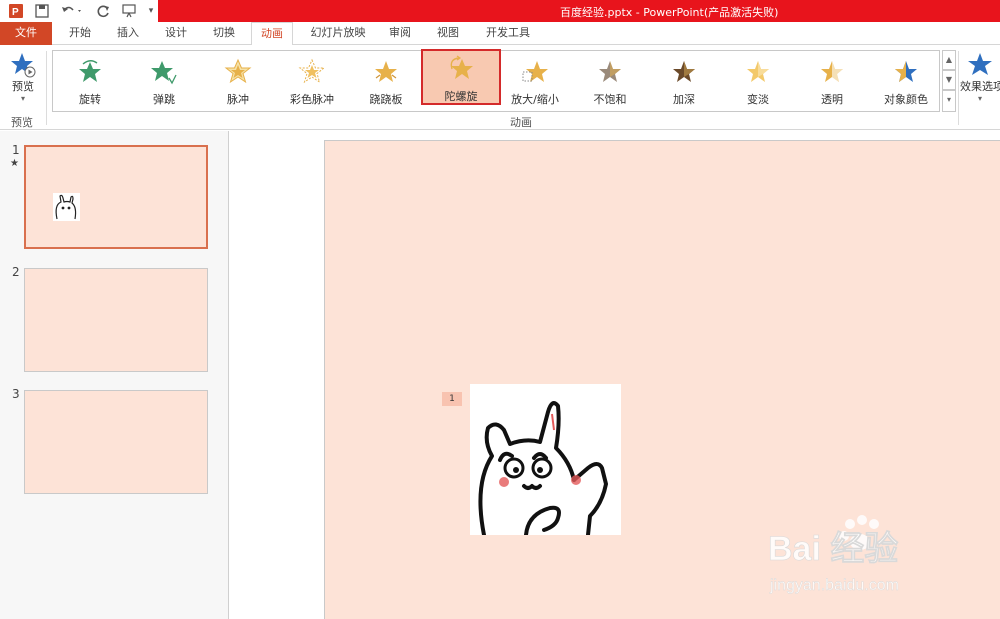 The image size is (1000, 619). What do you see at coordinates (26, 33) in the screenshot?
I see `tab-file: 文件` at bounding box center [26, 33].